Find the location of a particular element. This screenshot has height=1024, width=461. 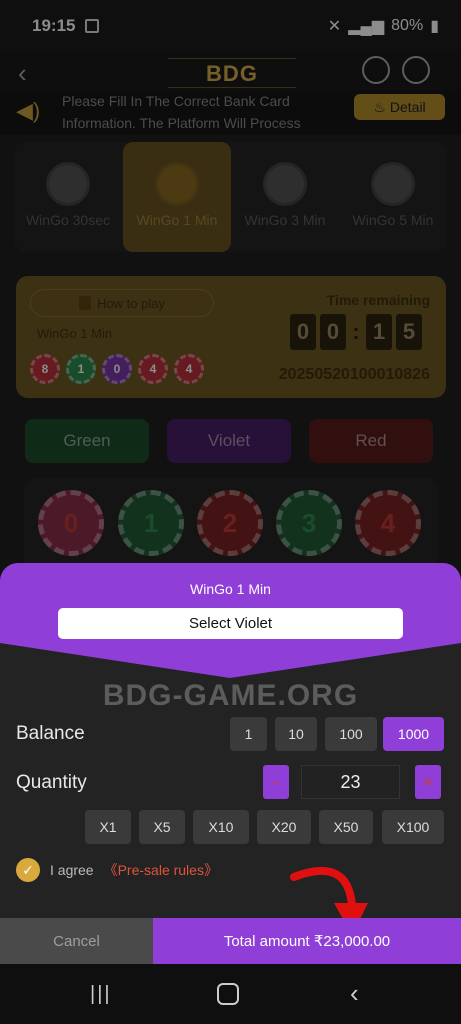

system-nav-bar: ||| ‹ is located at coordinates (230, 994).